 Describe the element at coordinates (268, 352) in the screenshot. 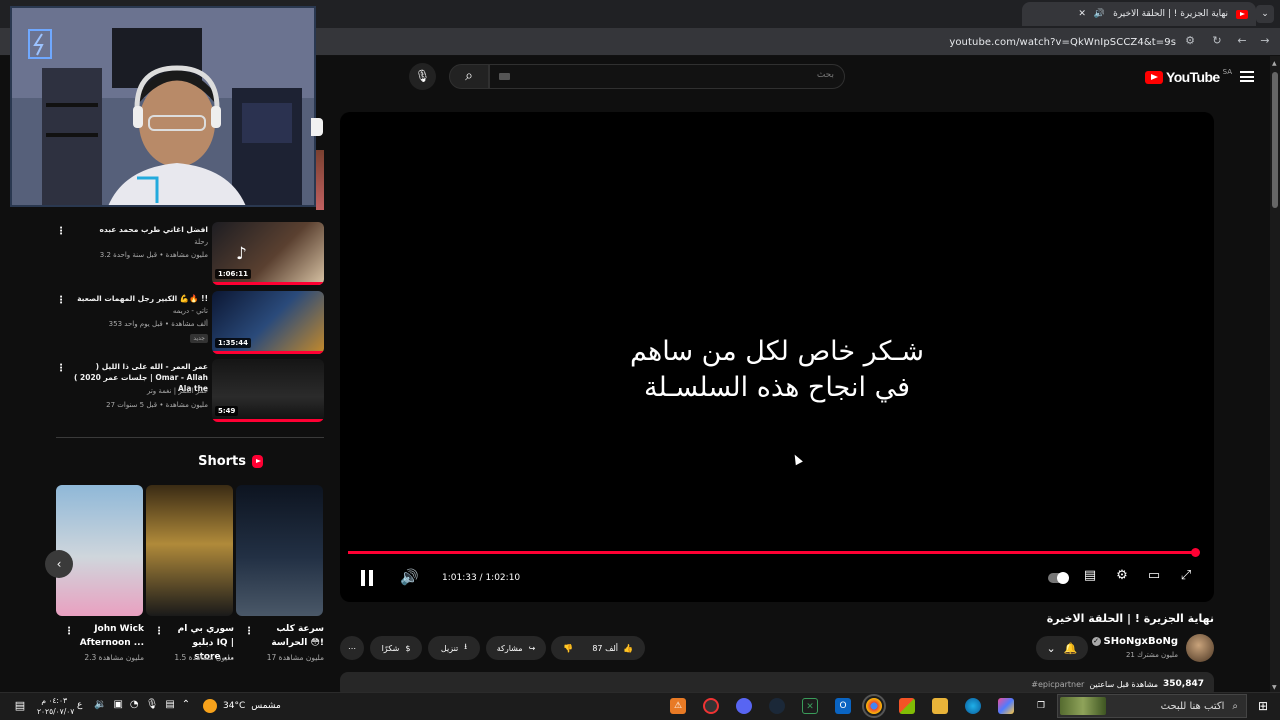

I see `watched-bar` at that location.